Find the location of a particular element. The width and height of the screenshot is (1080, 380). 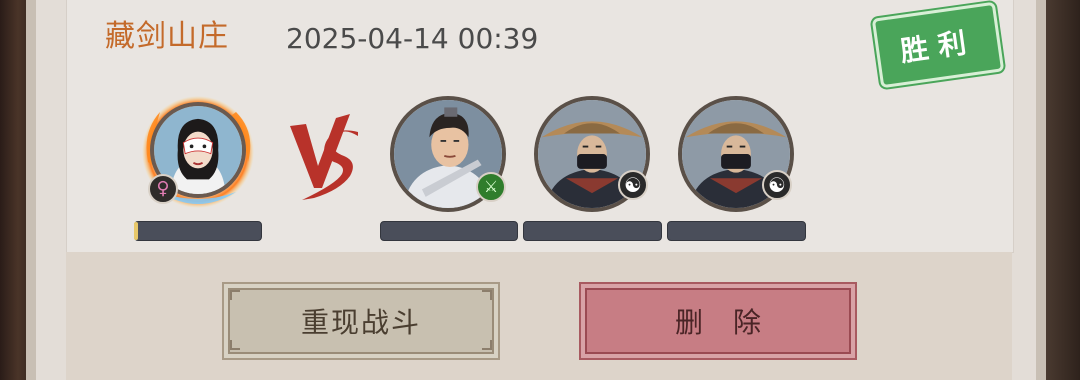

replay-battle-label: 重现战斗 is located at coordinates (360, 322).